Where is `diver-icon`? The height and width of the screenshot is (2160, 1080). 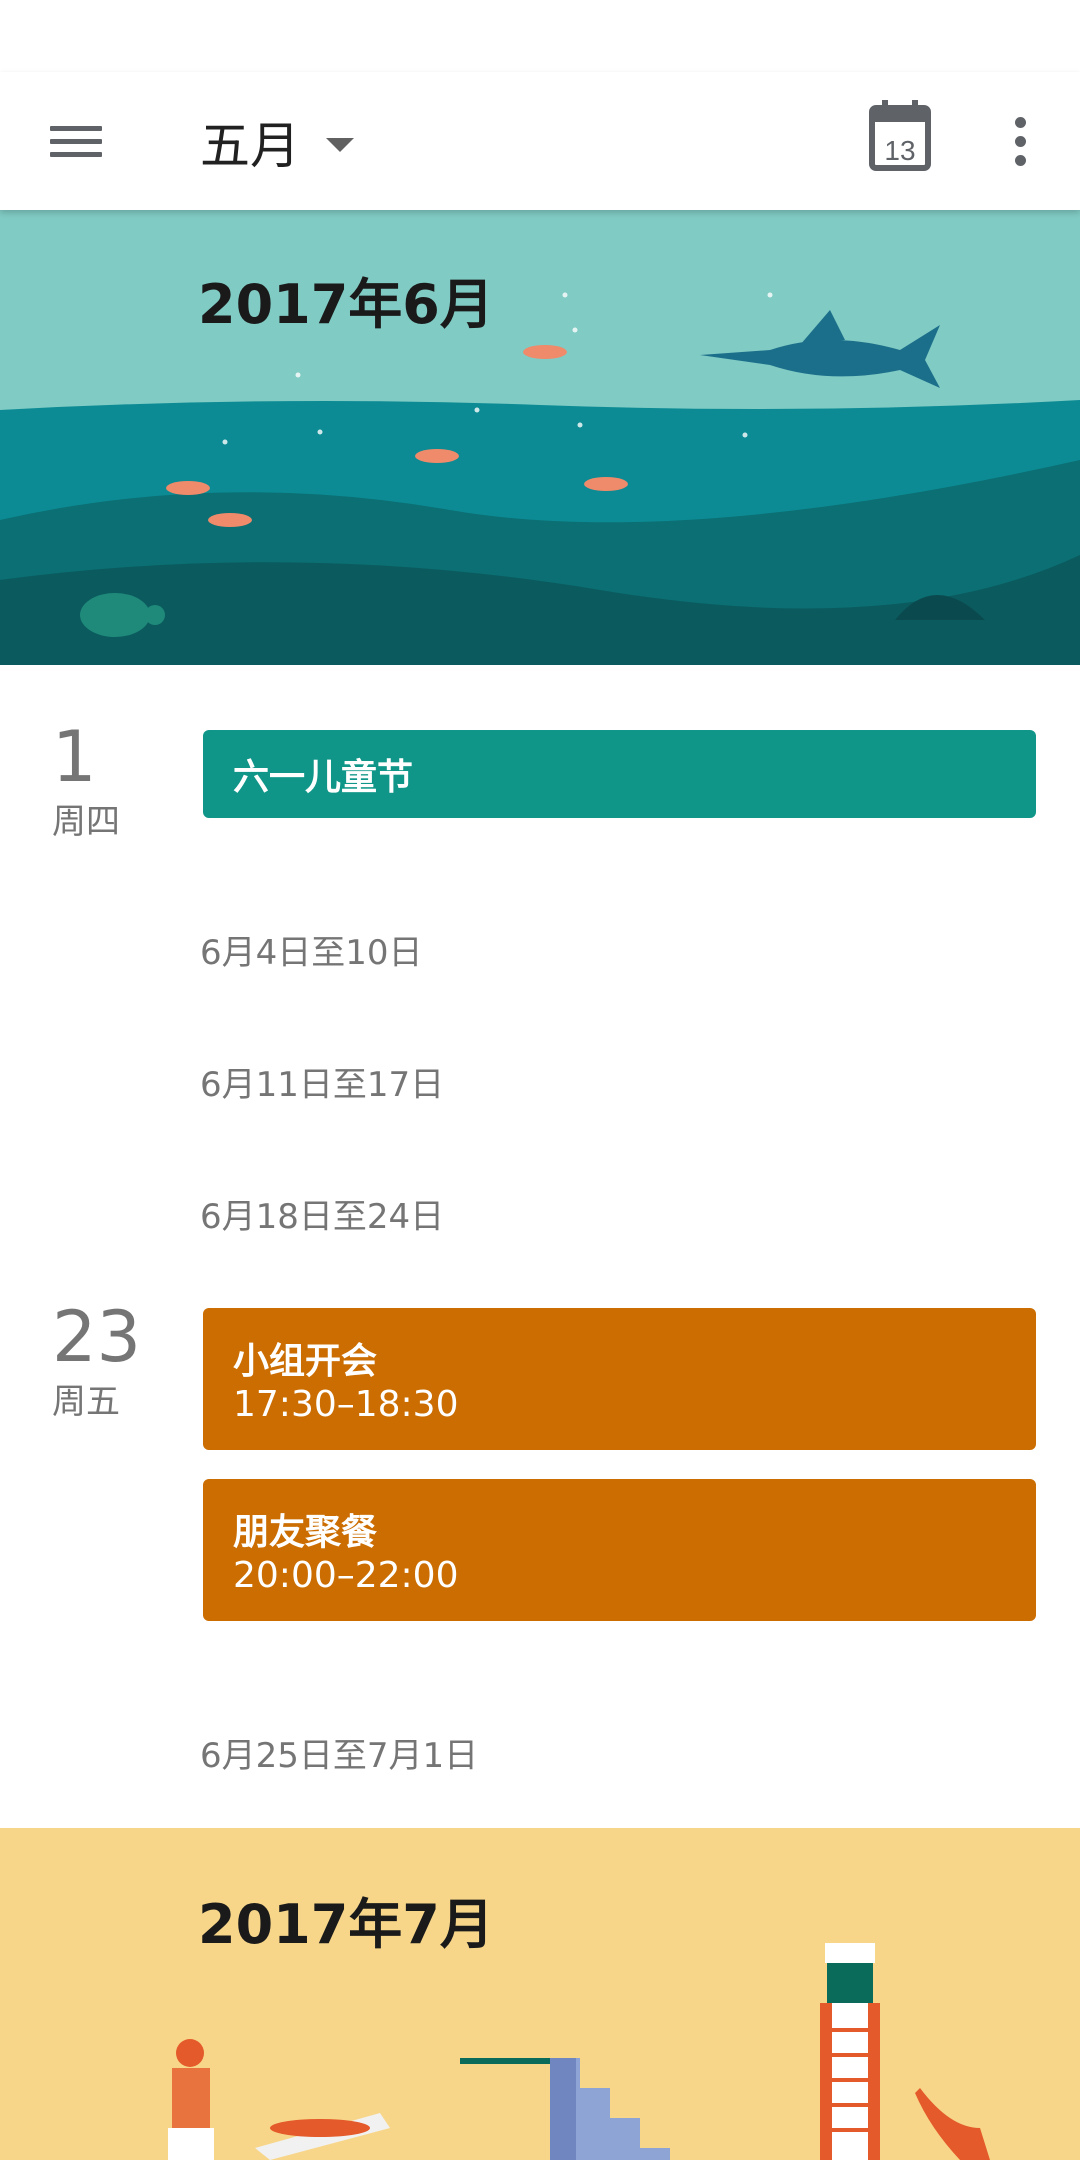 diver-icon is located at coordinates (952, 2124).